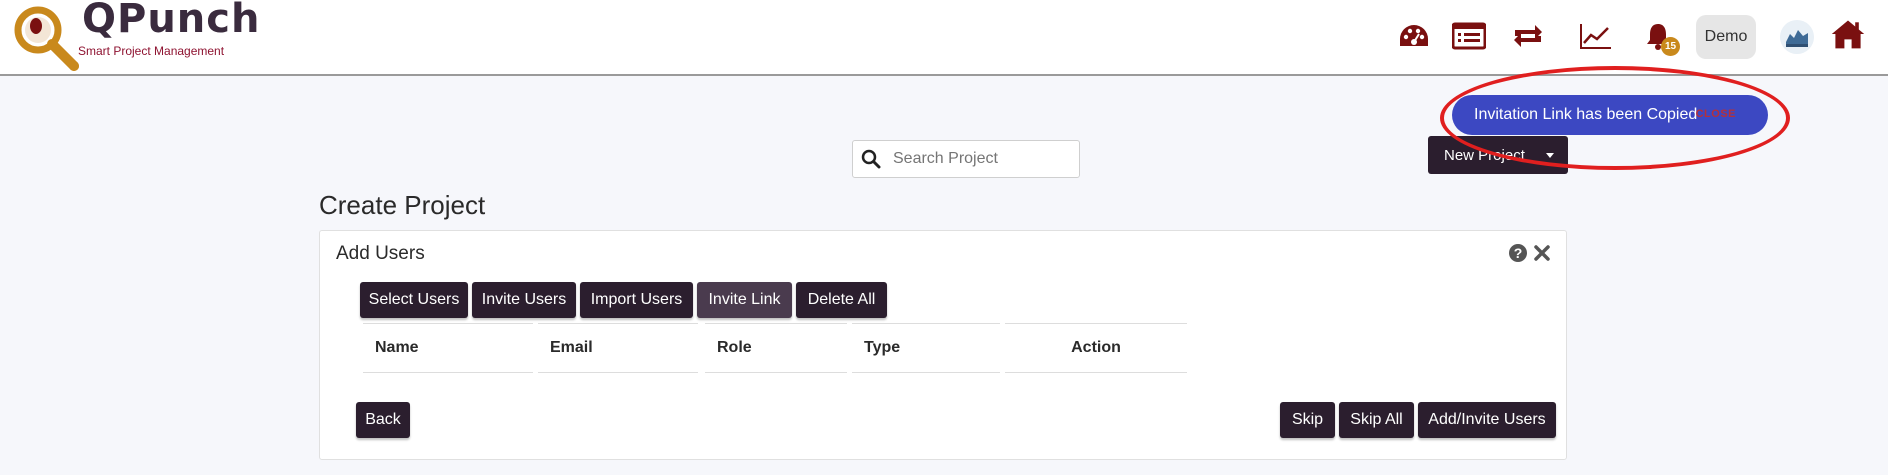 Image resolution: width=1888 pixels, height=475 pixels. I want to click on column-header-type: Type, so click(926, 348).